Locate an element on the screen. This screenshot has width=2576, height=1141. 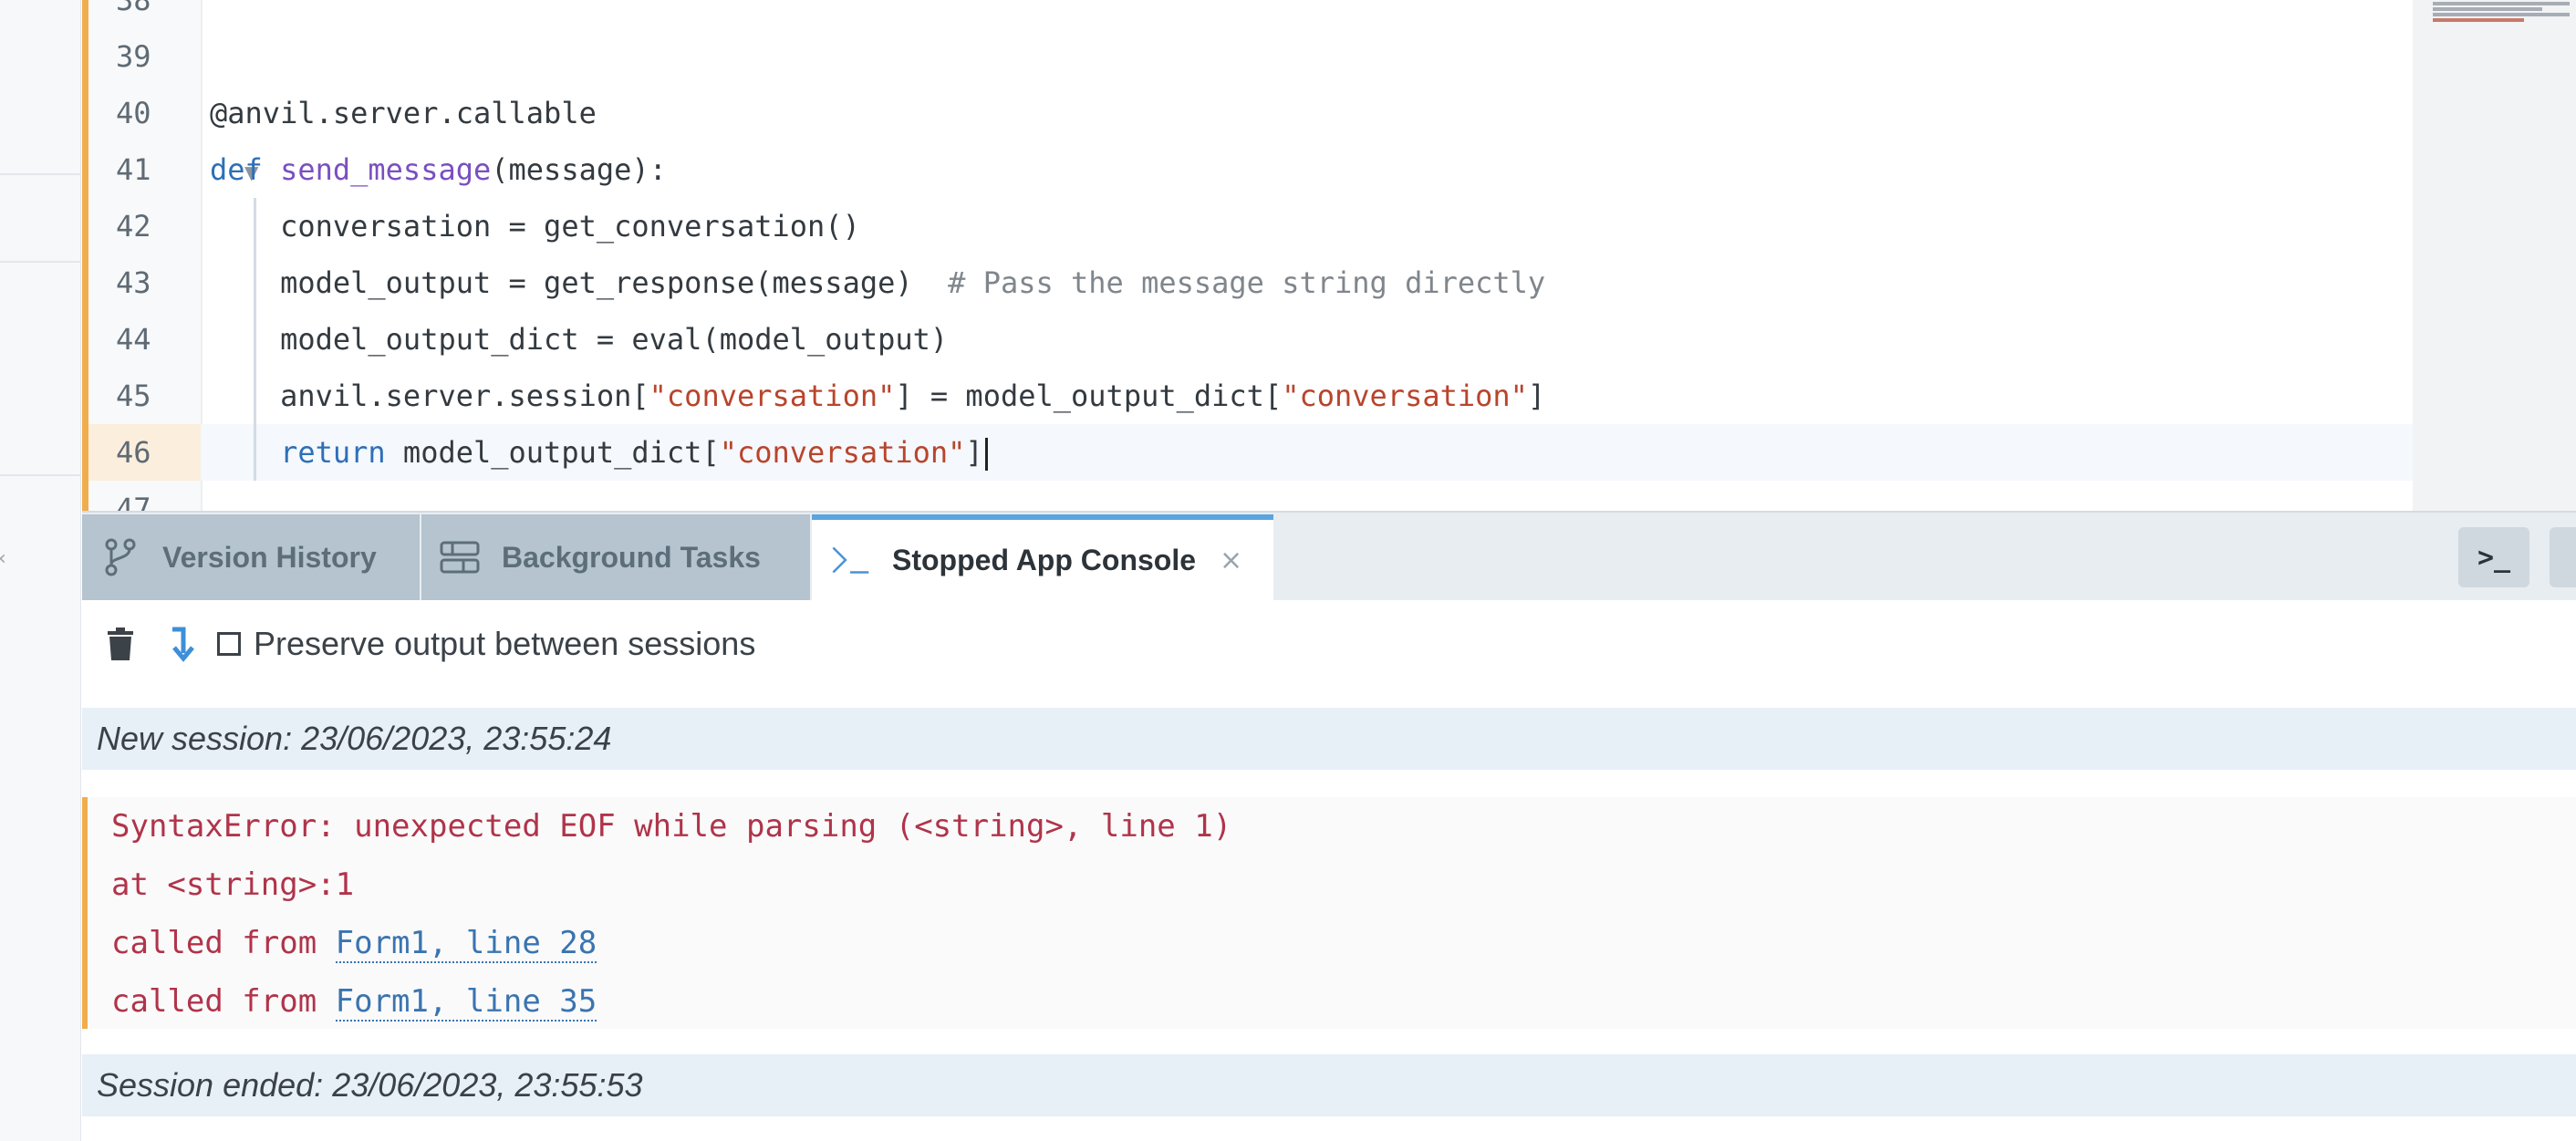
preserve-output-label: Preserve output between sessions is located at coordinates (505, 643).